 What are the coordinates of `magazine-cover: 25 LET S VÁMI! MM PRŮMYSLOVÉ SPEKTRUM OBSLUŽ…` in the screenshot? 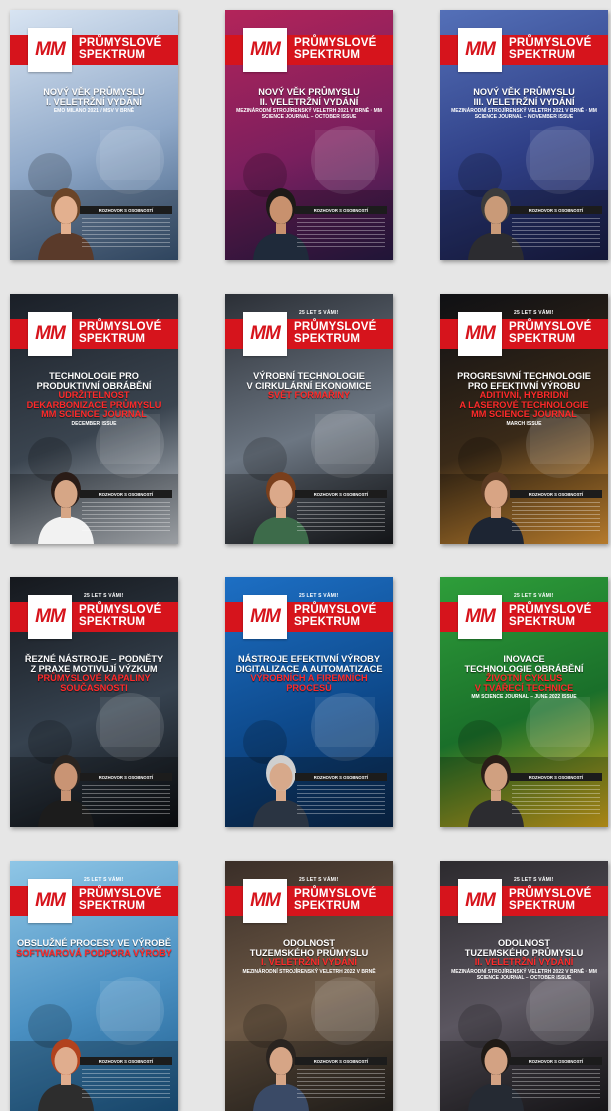 It's located at (94, 986).